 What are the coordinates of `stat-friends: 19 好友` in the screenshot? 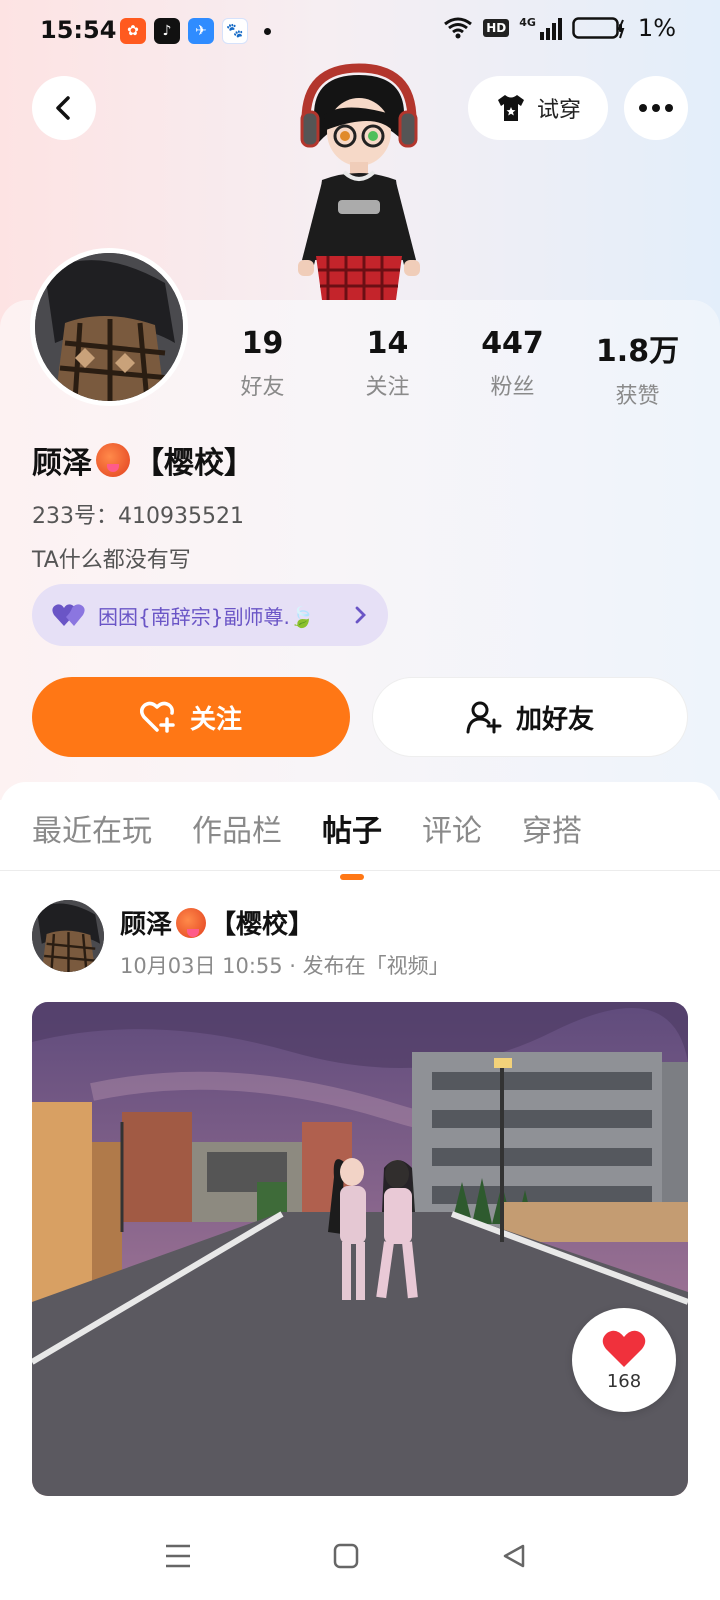 It's located at (262, 368).